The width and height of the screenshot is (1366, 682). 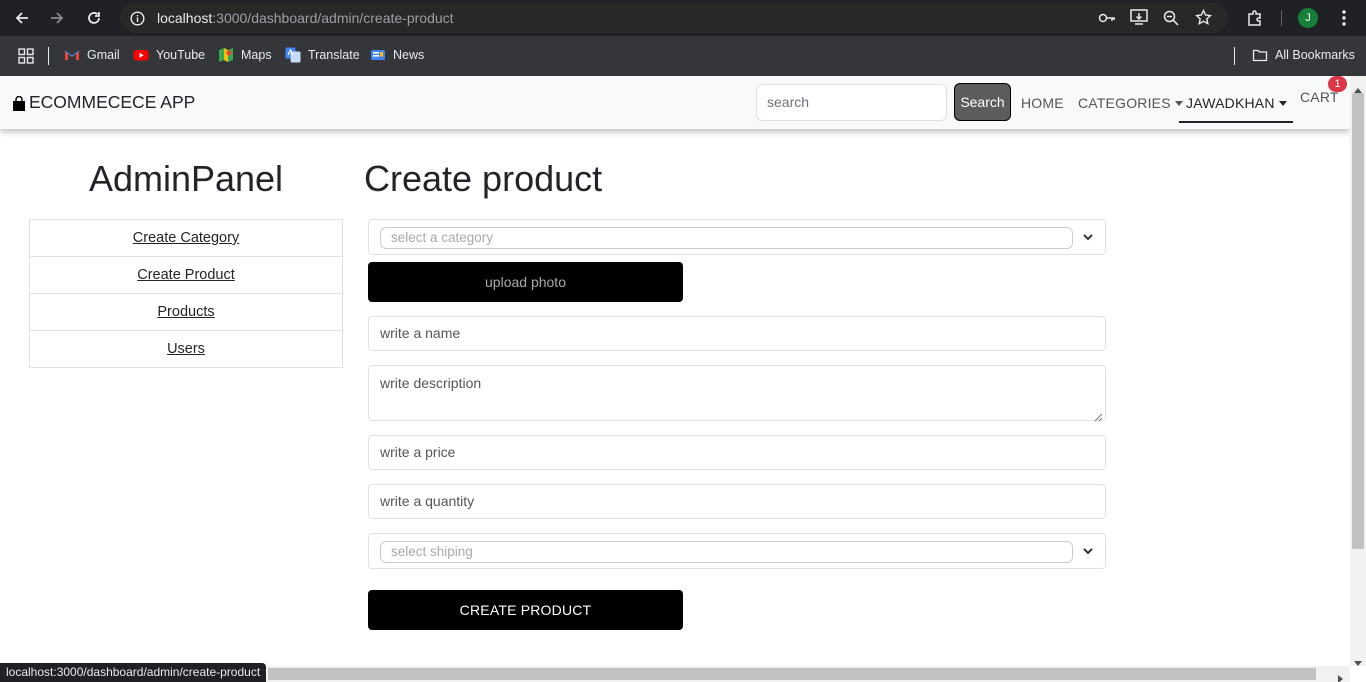 What do you see at coordinates (103, 55) in the screenshot?
I see `bookmark-label: Gmail` at bounding box center [103, 55].